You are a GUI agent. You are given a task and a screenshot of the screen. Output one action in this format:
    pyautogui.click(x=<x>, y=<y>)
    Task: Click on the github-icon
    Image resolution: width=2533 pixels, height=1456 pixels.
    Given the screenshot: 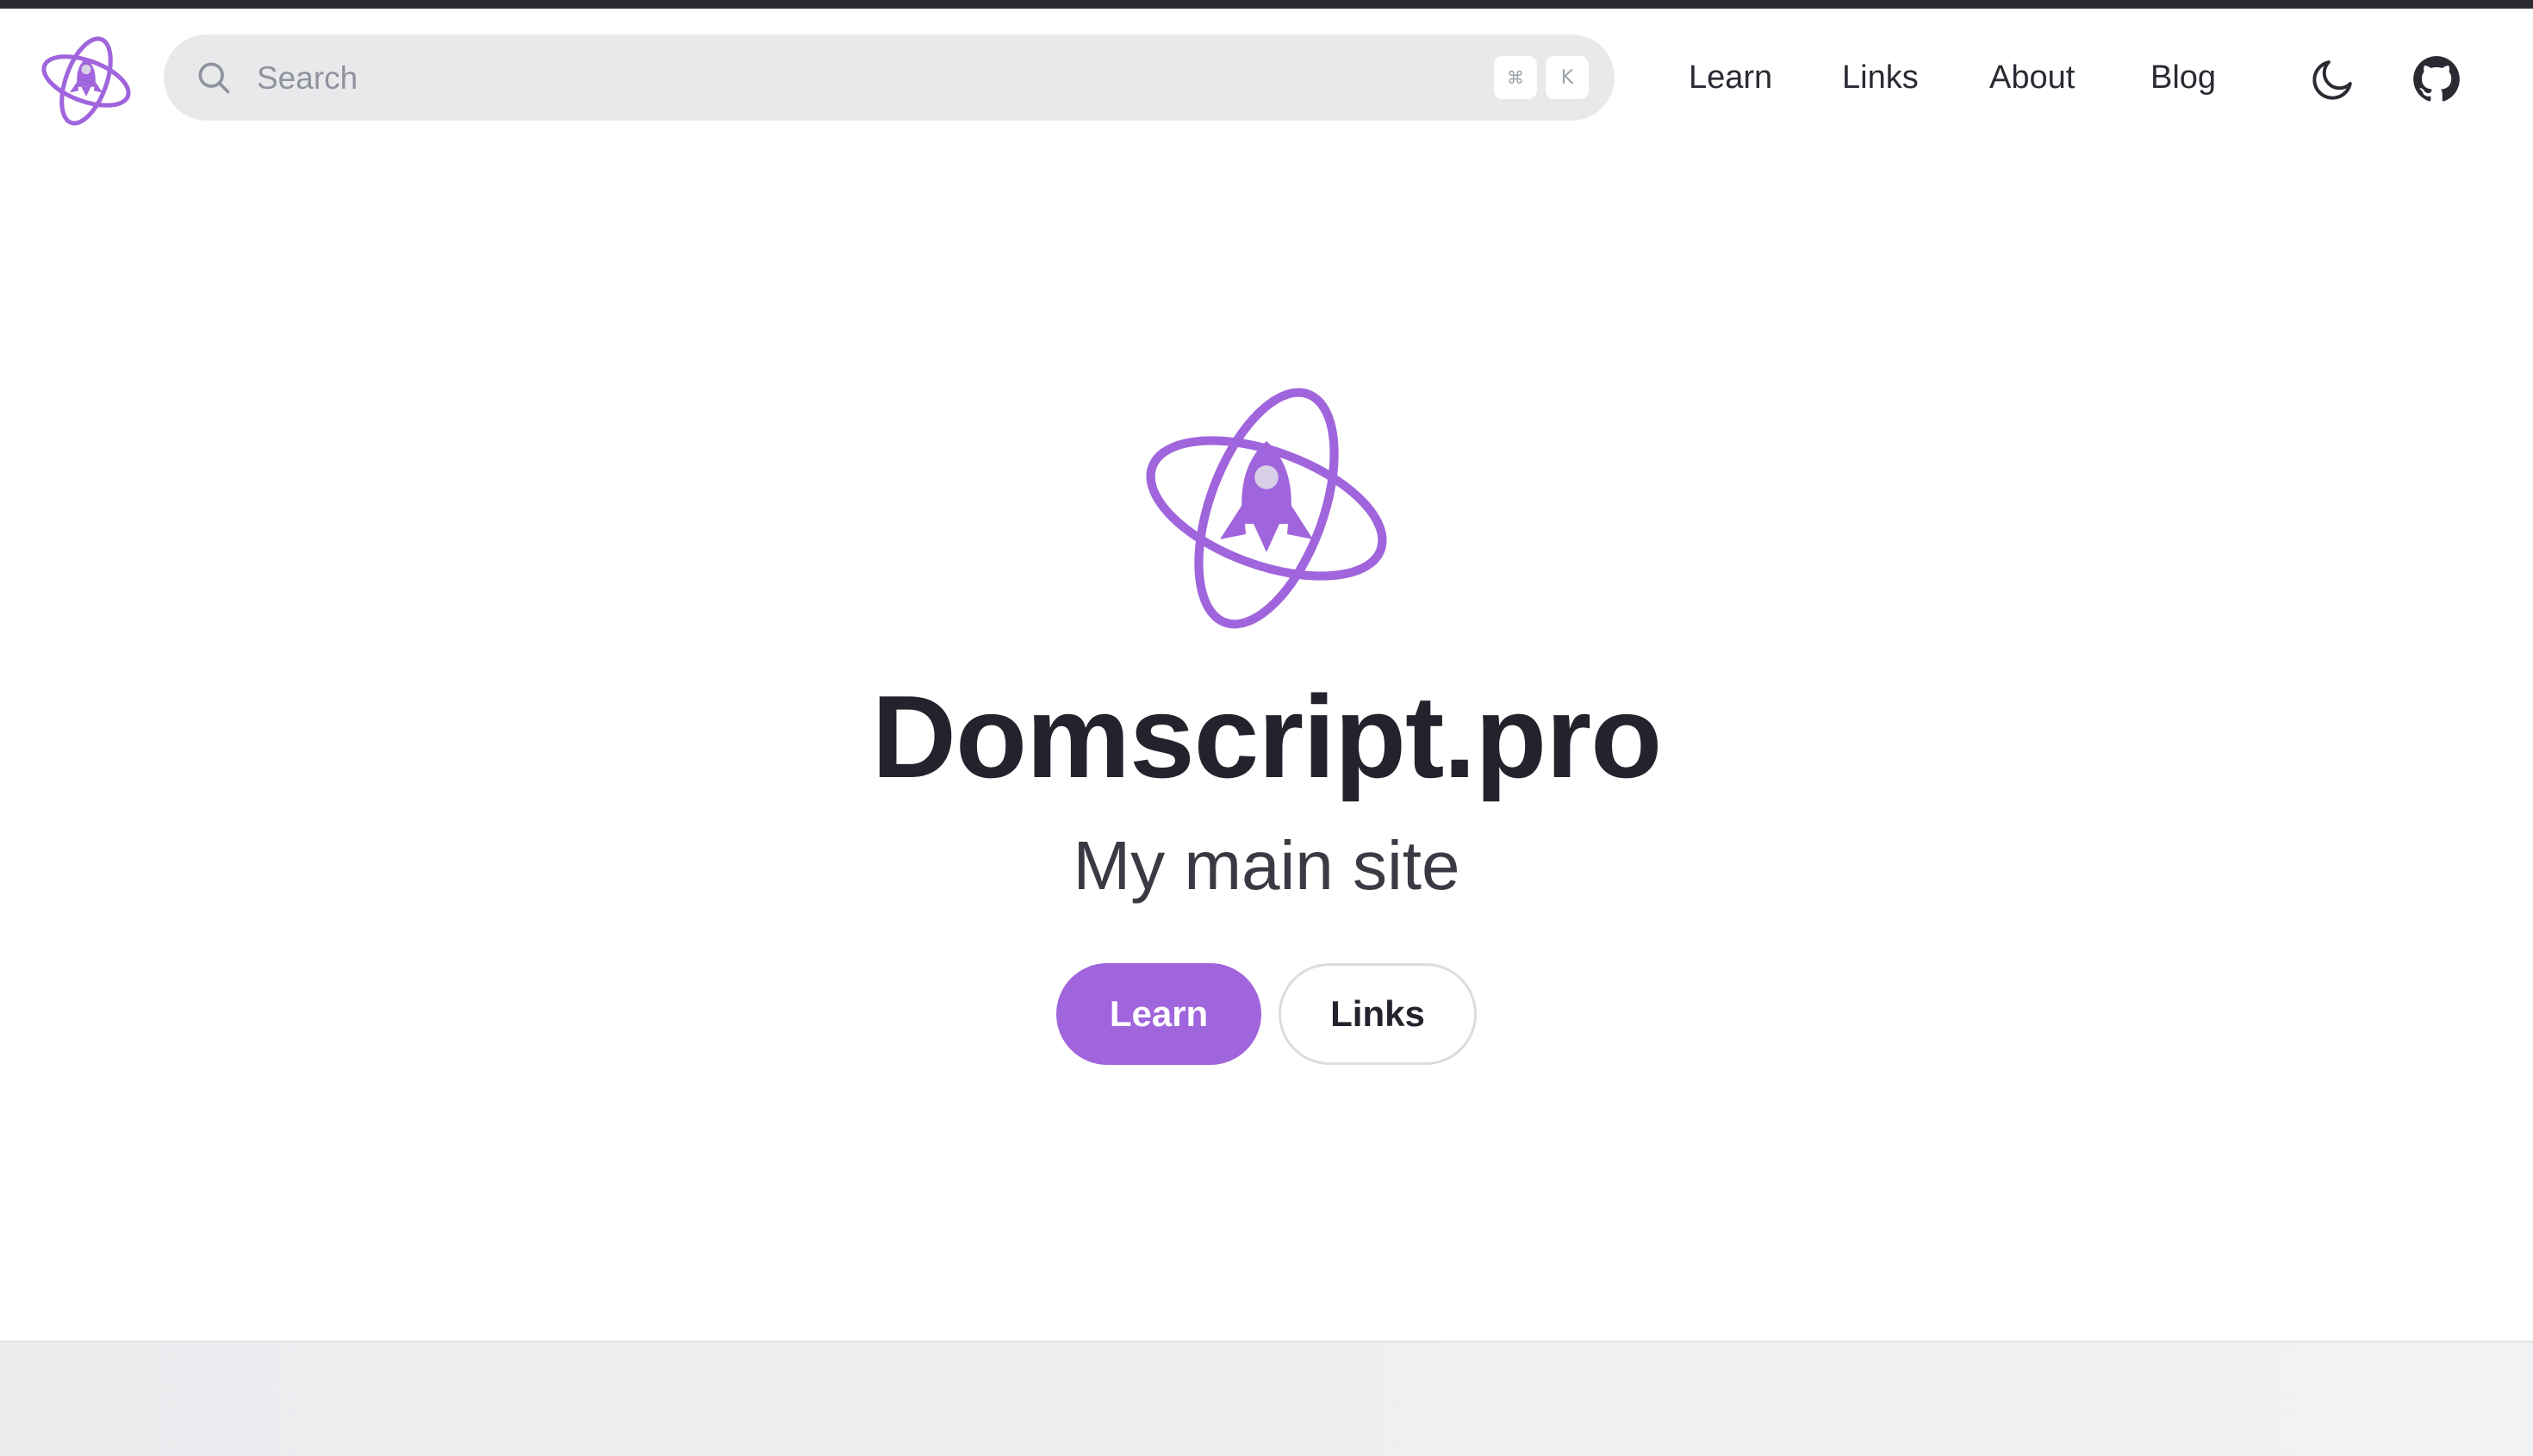 What is the action you would take?
    pyautogui.click(x=2436, y=79)
    